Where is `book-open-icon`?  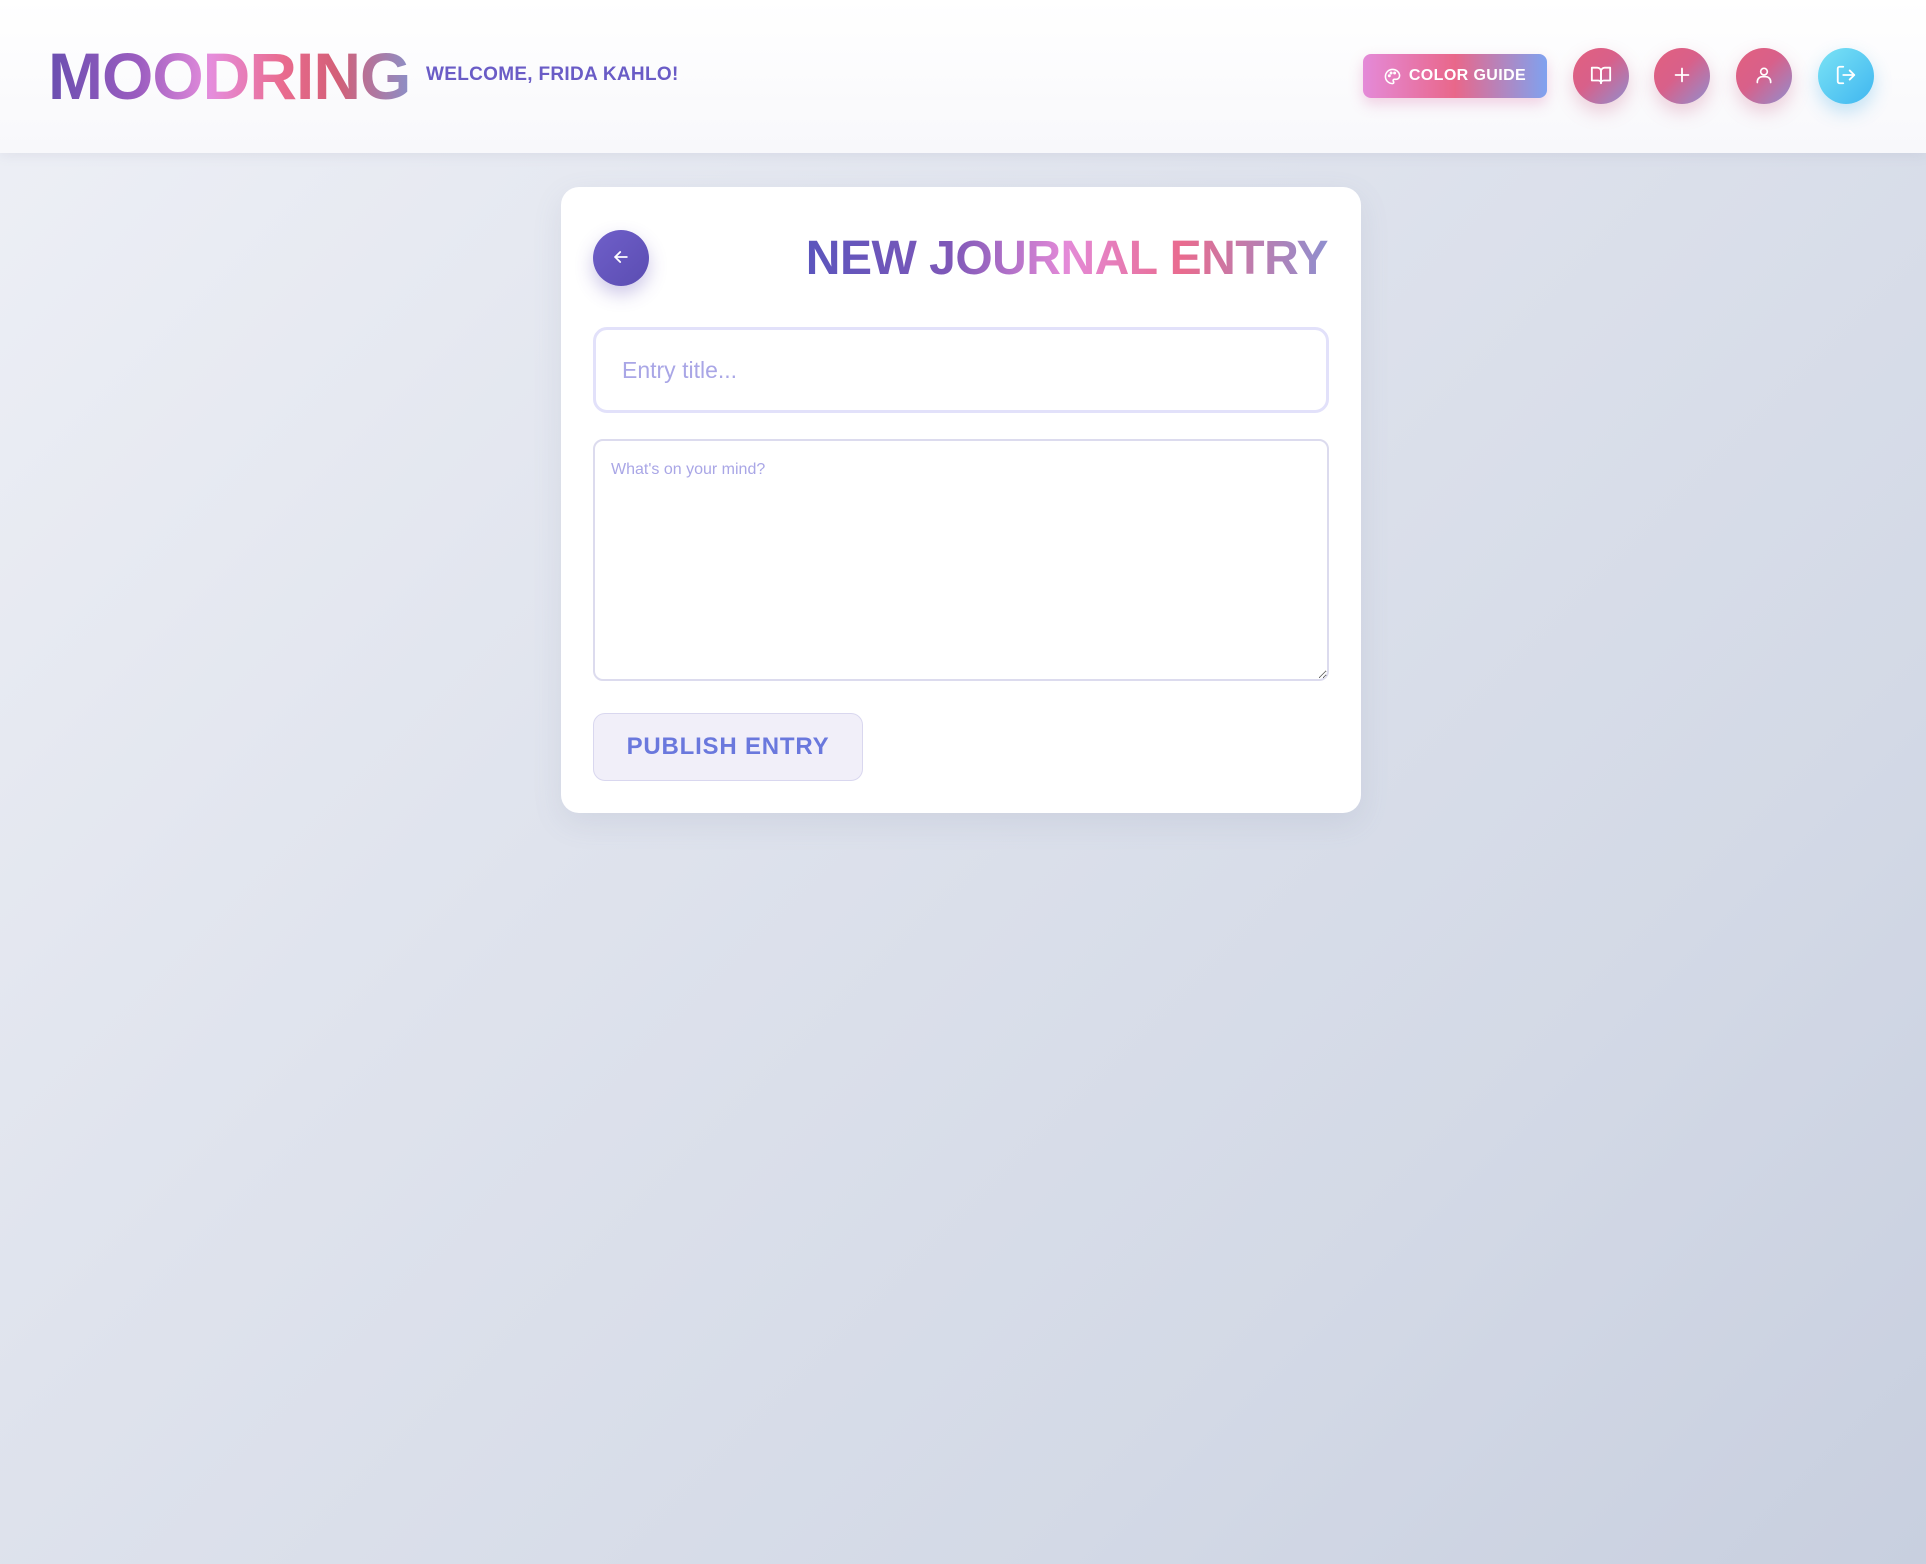 book-open-icon is located at coordinates (1601, 76).